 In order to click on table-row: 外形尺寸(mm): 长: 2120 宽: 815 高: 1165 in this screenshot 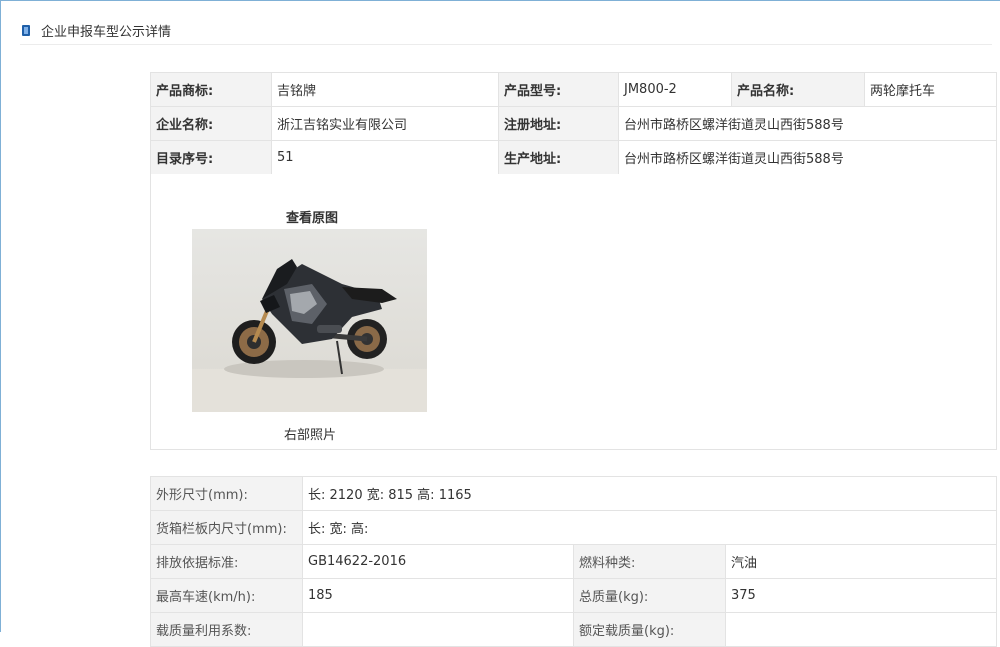, I will do `click(573, 493)`.